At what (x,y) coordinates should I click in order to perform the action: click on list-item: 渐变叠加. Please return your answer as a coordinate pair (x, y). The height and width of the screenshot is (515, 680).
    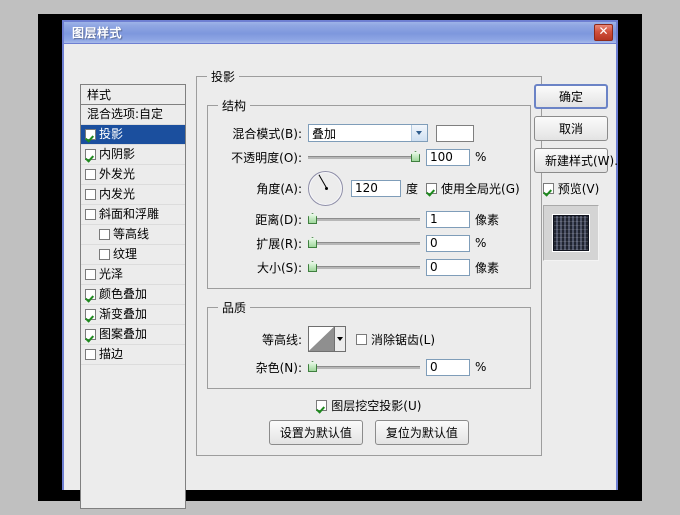
    Looking at the image, I should click on (133, 315).